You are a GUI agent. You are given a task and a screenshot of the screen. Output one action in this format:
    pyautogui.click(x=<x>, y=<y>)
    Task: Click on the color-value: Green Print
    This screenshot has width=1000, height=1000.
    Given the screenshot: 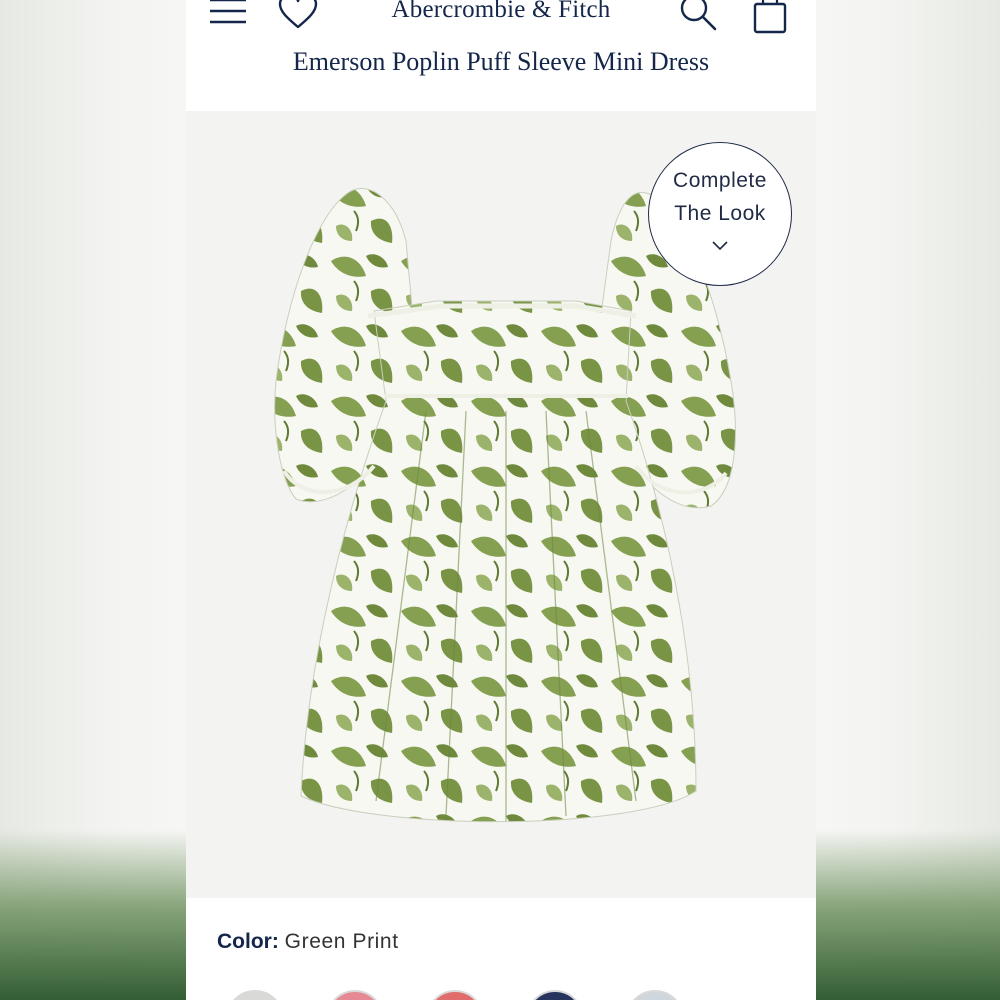 What is the action you would take?
    pyautogui.click(x=341, y=941)
    